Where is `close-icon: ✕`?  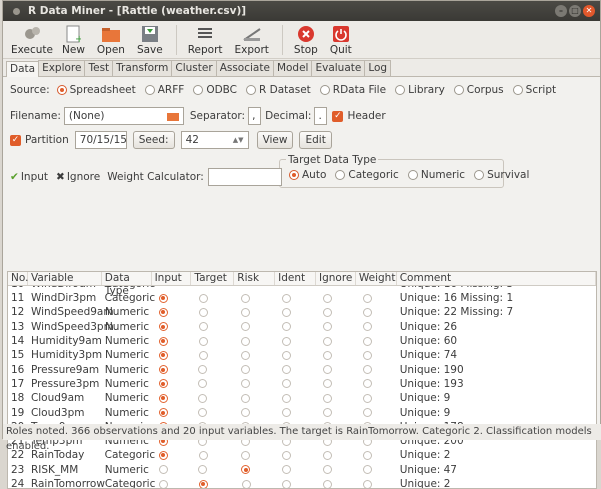 close-icon: ✕ is located at coordinates (589, 11).